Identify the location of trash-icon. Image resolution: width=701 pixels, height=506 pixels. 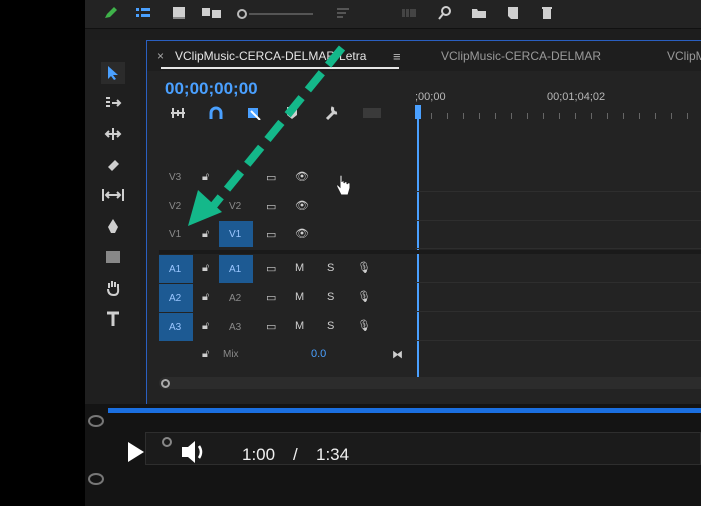
(547, 13).